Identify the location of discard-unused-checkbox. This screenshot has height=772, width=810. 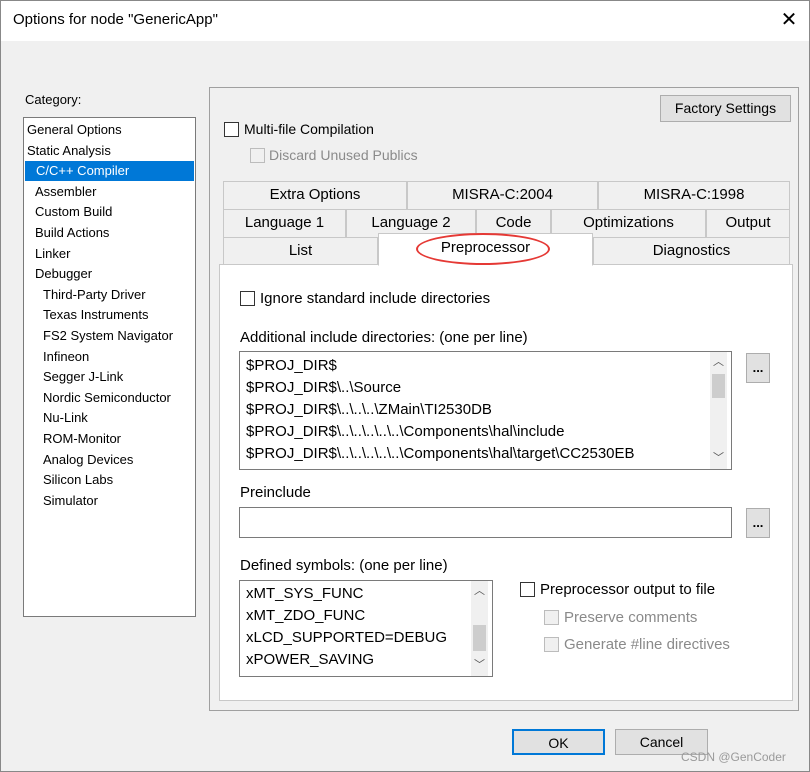
(257, 155).